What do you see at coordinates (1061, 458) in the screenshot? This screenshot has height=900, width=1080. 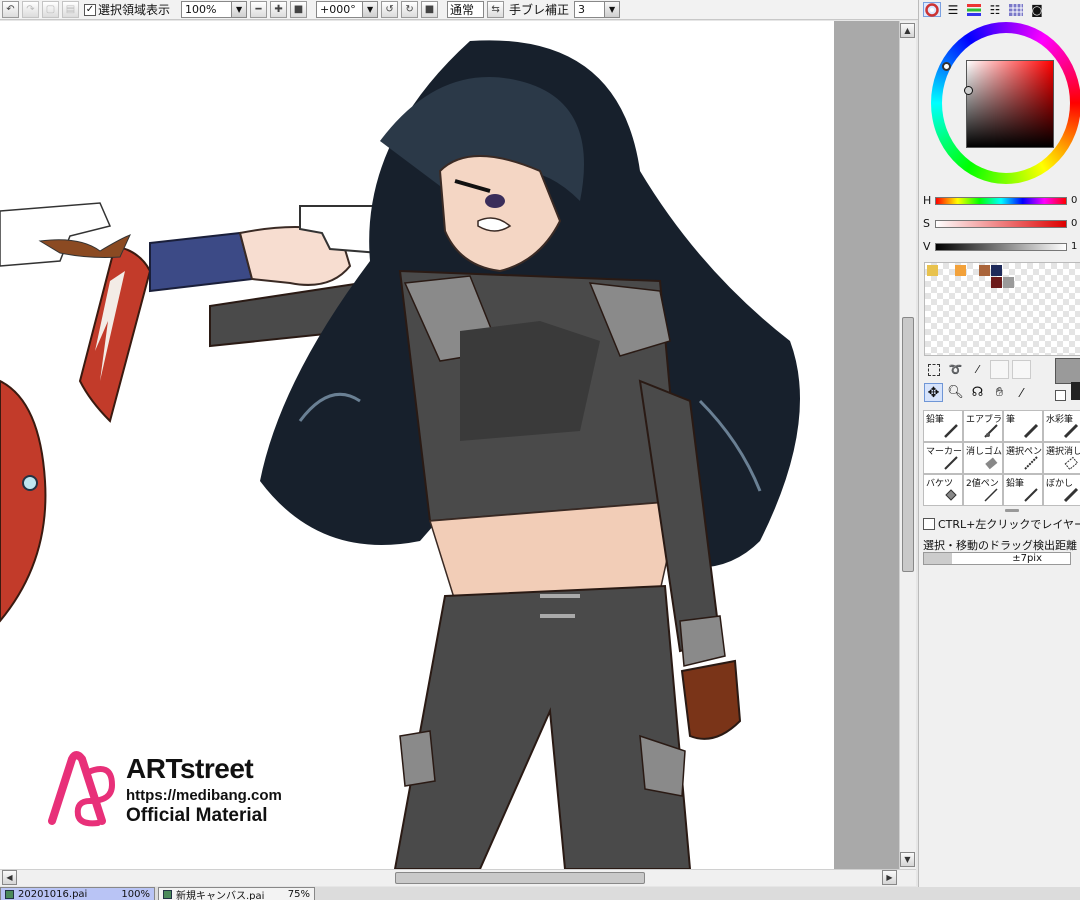 I see `brush-item: 選択消し` at bounding box center [1061, 458].